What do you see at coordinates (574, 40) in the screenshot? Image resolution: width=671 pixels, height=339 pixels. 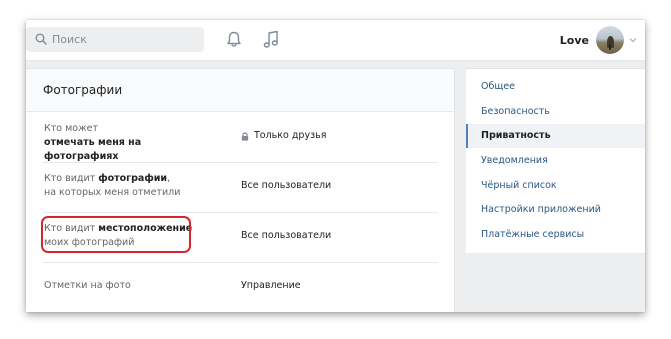 I see `user-name: Love` at bounding box center [574, 40].